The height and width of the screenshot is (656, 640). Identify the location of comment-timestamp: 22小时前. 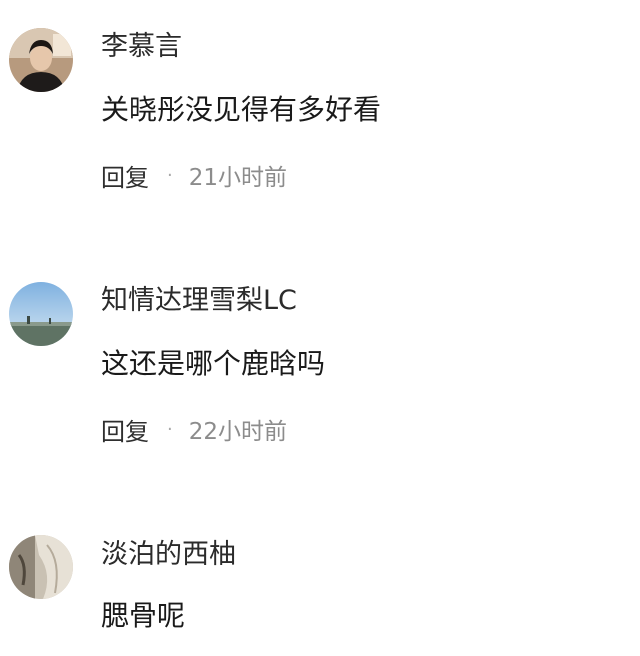
(238, 432).